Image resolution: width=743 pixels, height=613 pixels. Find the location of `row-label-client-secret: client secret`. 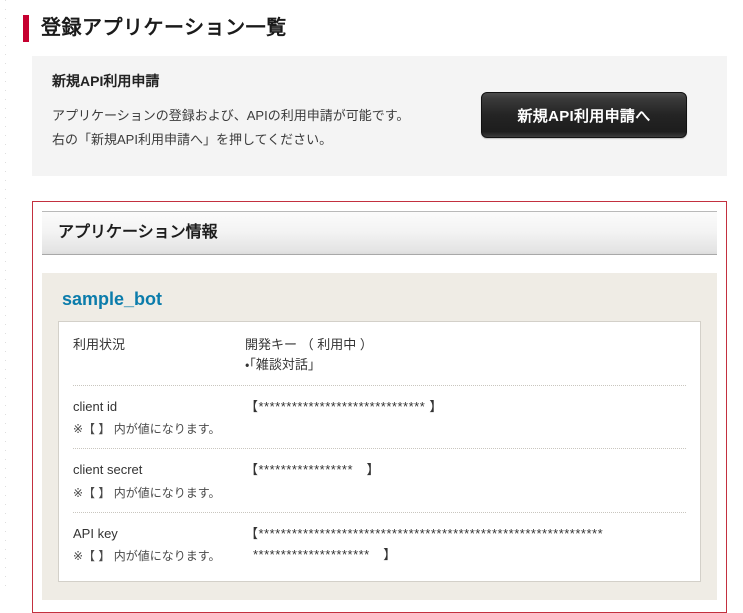

row-label-client-secret: client secret is located at coordinates (108, 470).